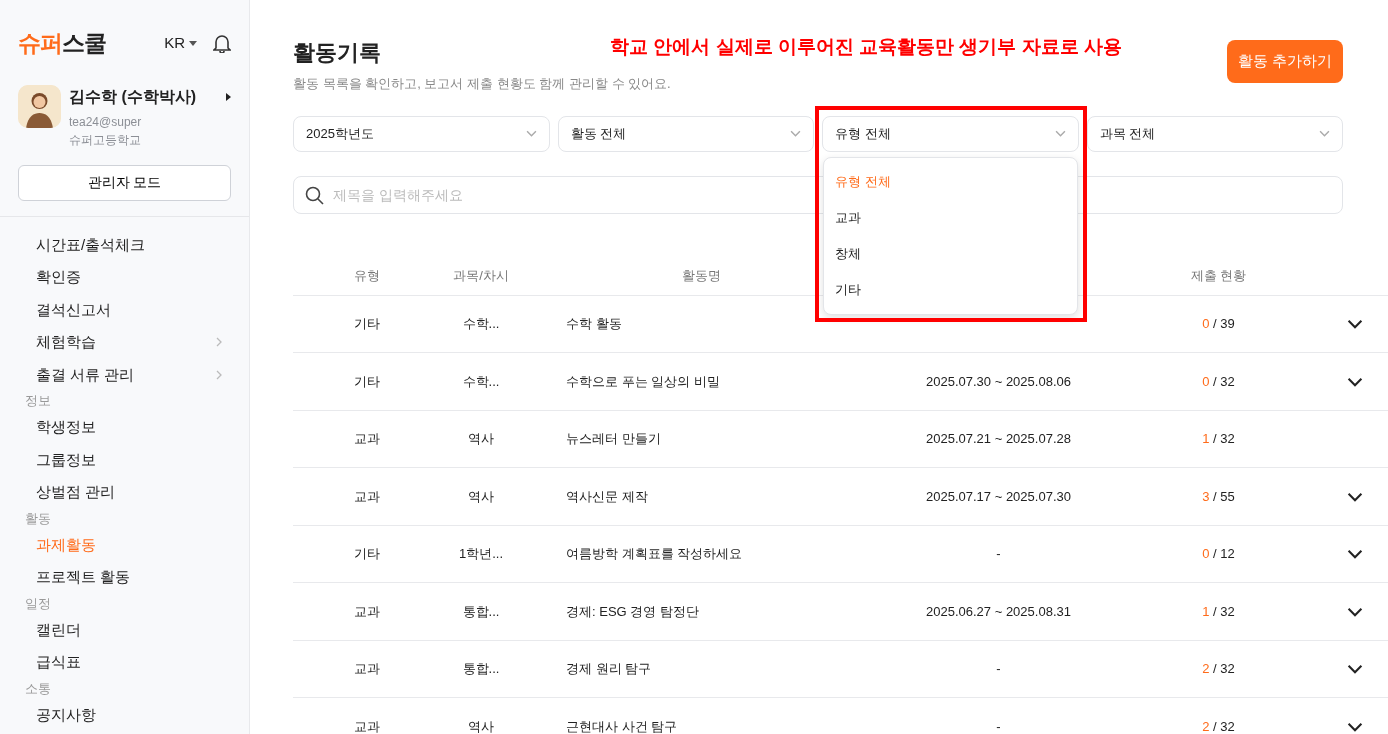  Describe the element at coordinates (314, 195) in the screenshot. I see `search-icon` at that location.